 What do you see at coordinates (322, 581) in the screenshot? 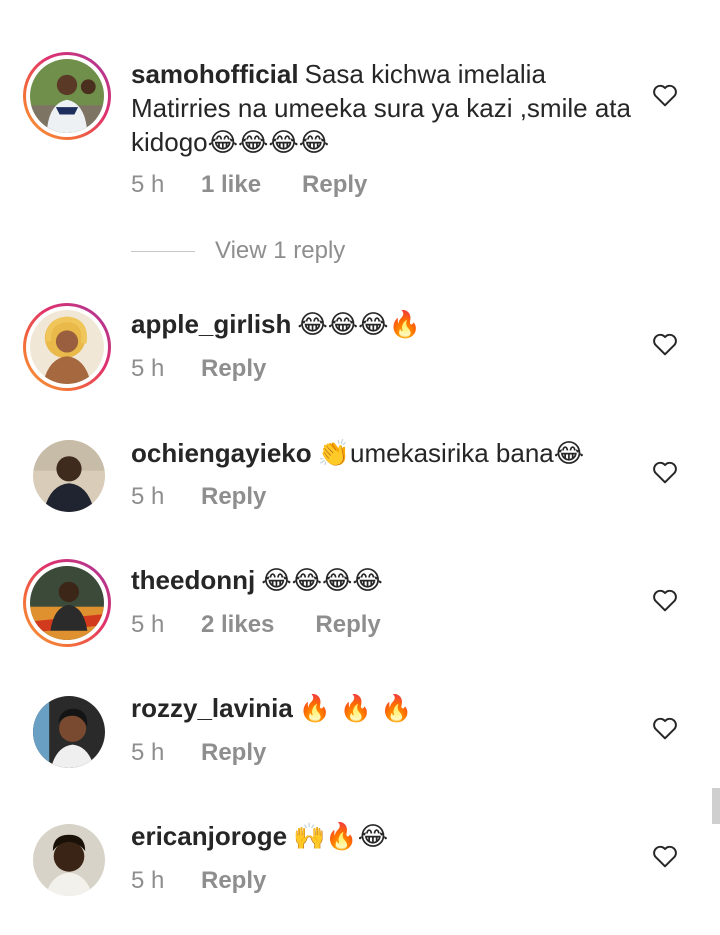
I see `comment-text: 😂😂😂😂` at bounding box center [322, 581].